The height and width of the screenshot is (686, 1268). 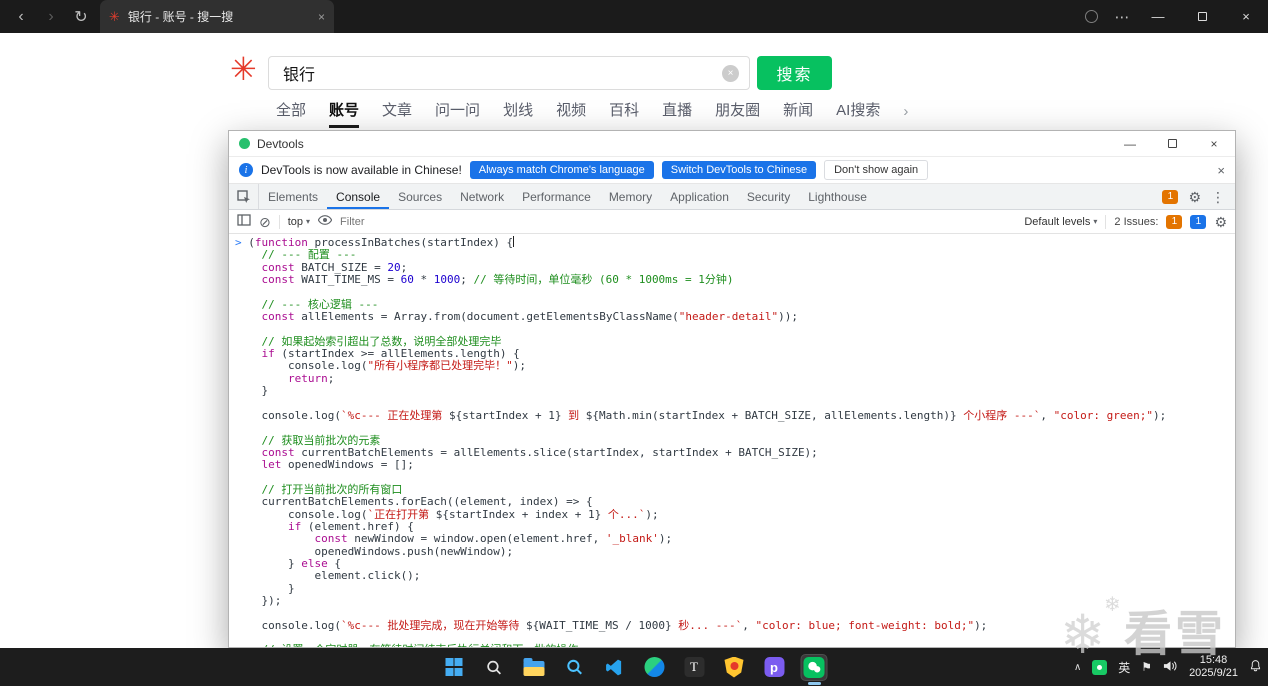 I want to click on console-code-line, so click(x=735, y=428).